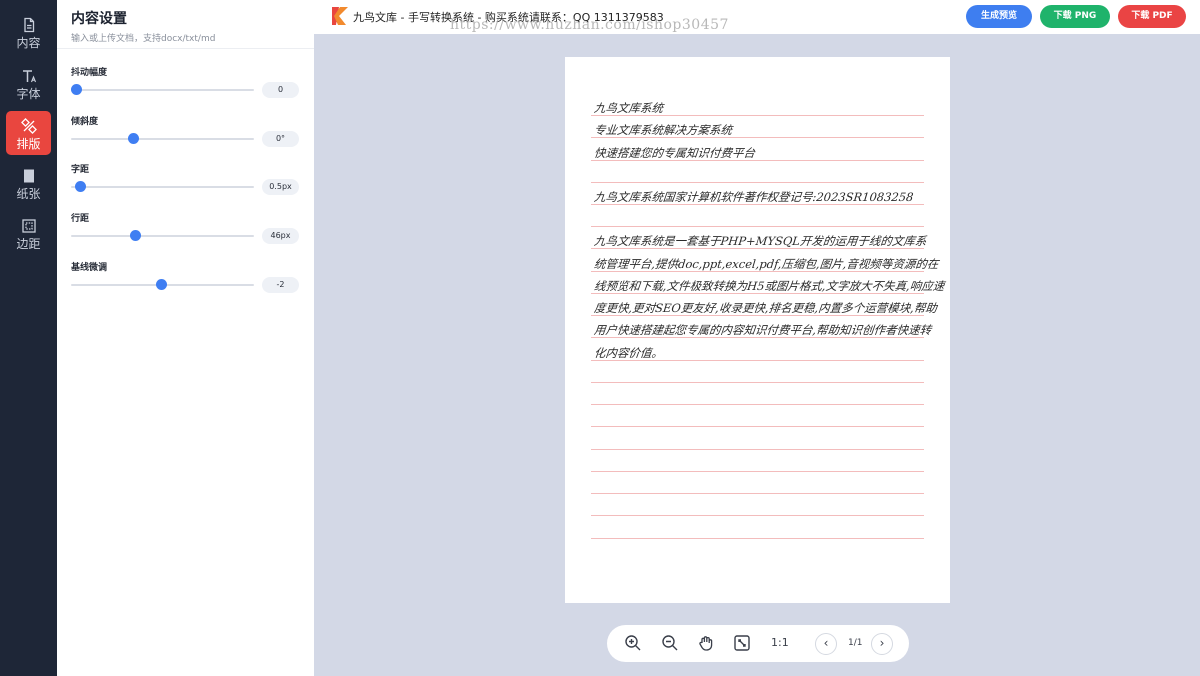 This screenshot has width=1200, height=676. Describe the element at coordinates (280, 139) in the screenshot. I see `slant-value: 0°` at that location.